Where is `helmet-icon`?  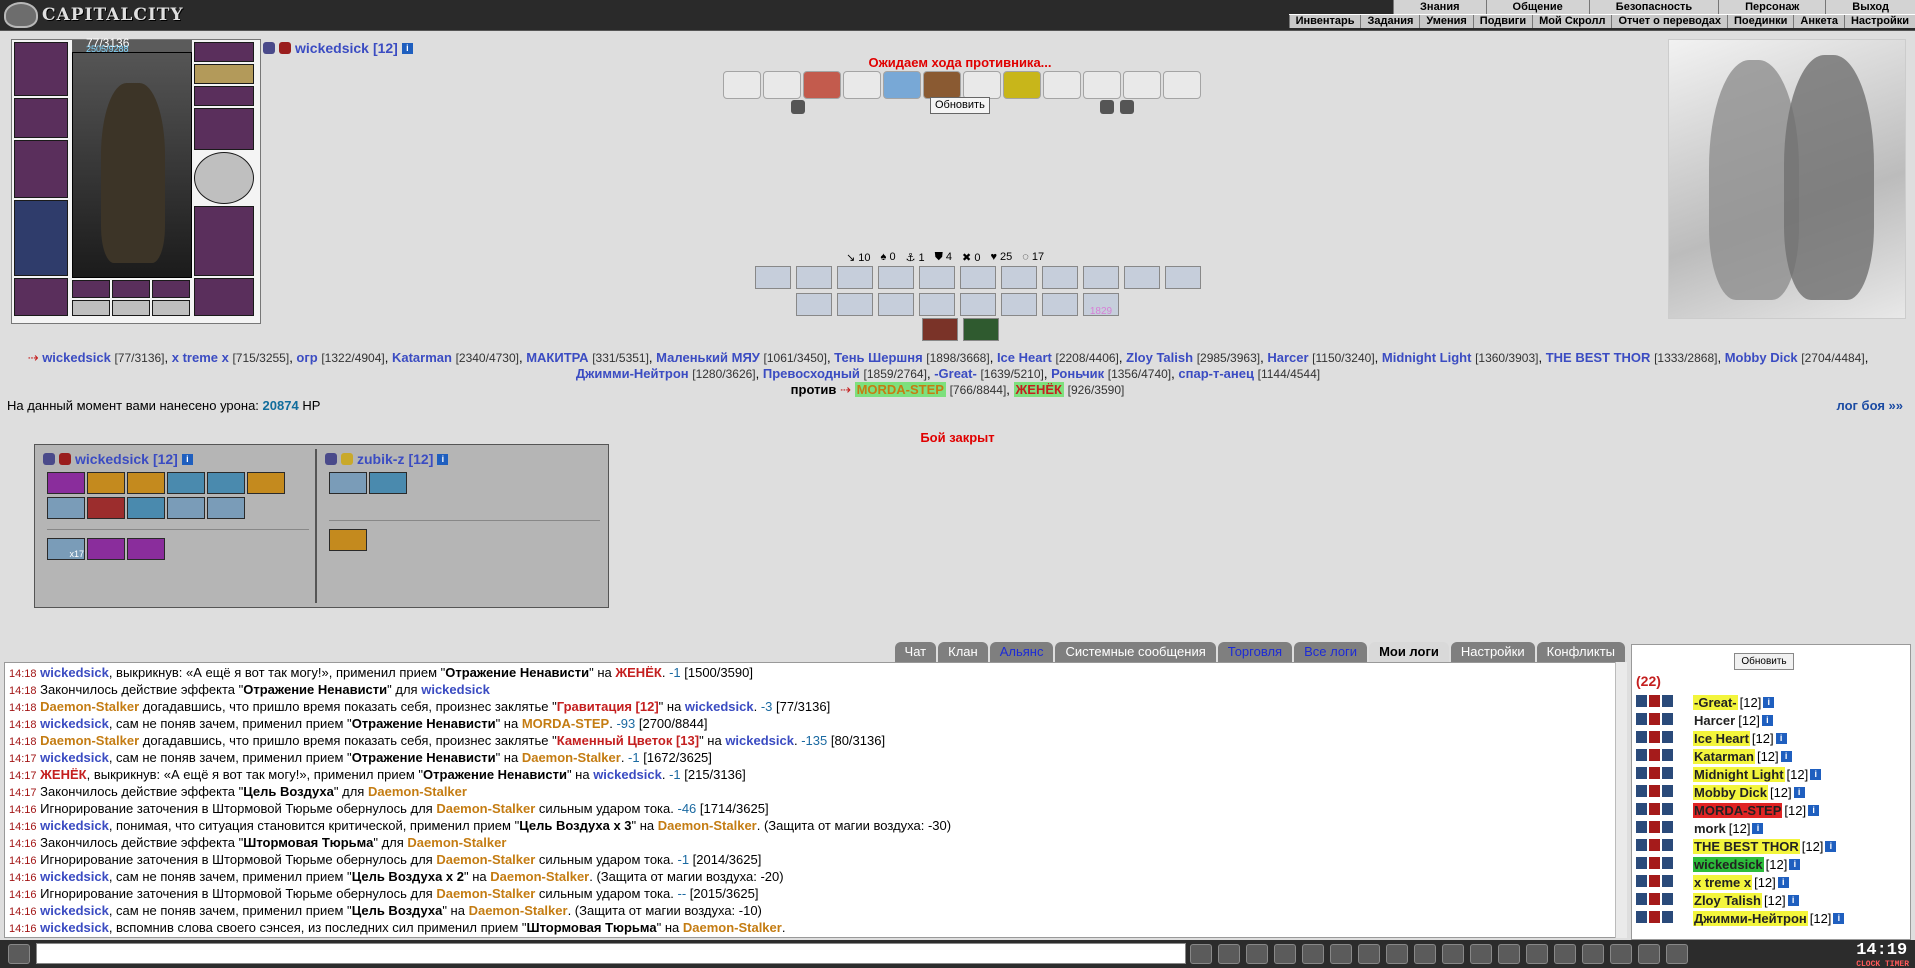 helmet-icon is located at coordinates (1425, 954).